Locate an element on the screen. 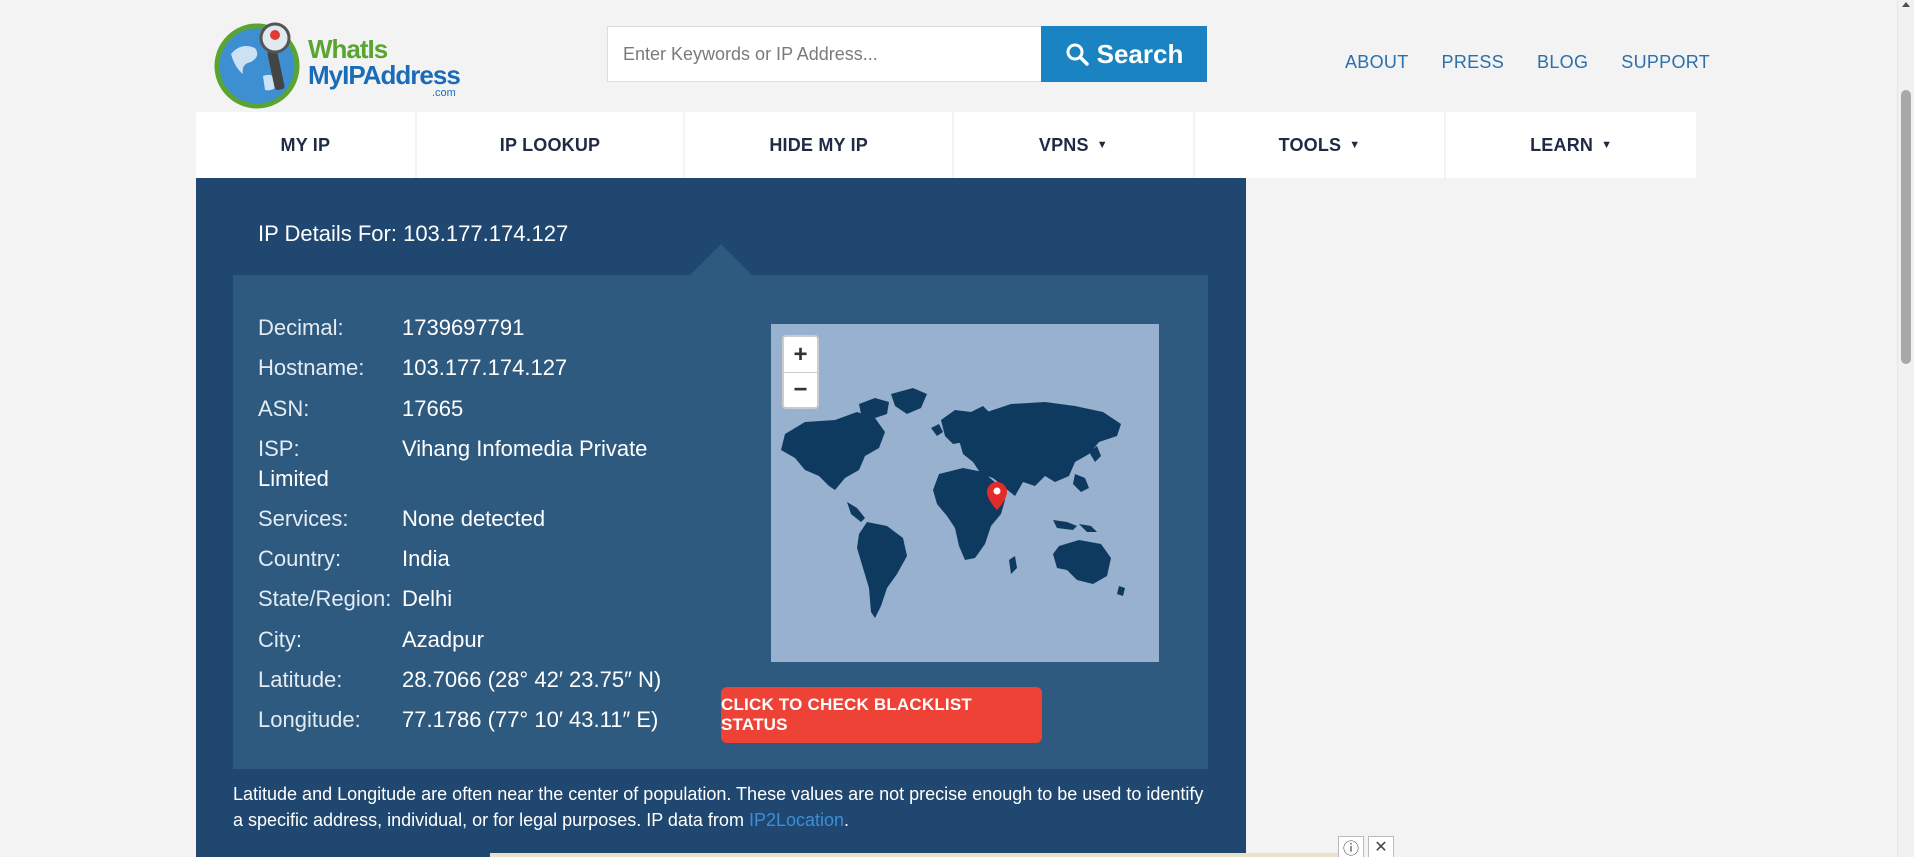 This screenshot has height=857, width=1914. row-hostname: Hostname: 103.177.174.127 is located at coordinates (412, 368).